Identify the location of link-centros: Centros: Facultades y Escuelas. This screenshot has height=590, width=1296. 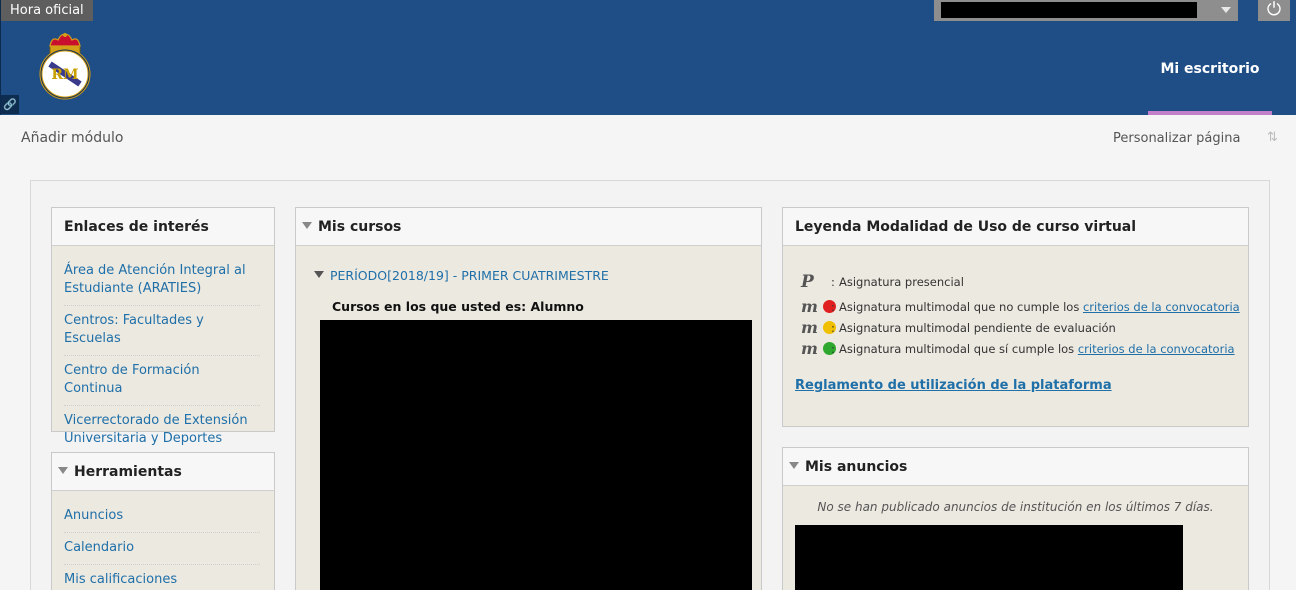
(162, 331).